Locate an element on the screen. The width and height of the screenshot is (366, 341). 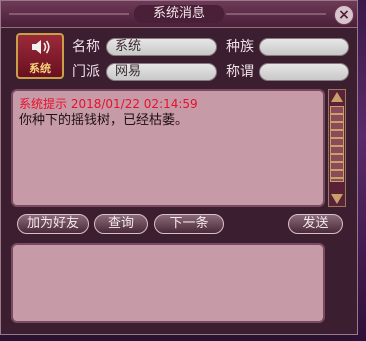
title-bar: 系统消息 × is located at coordinates (179, 14).